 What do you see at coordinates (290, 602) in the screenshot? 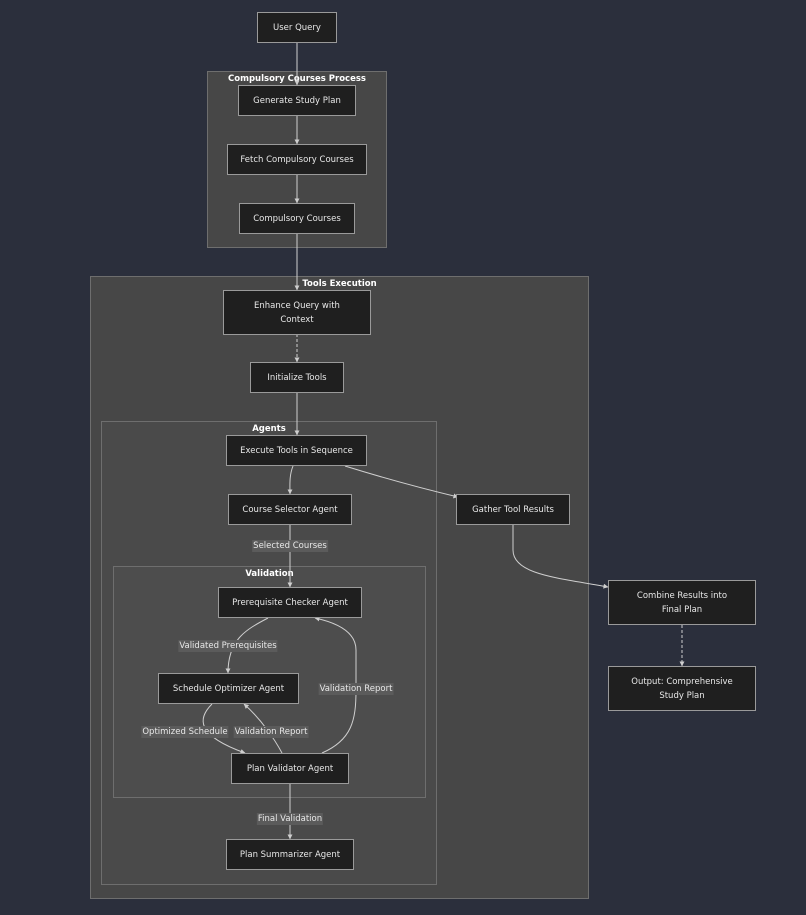
I see `node-prerequisite-checker-agent: Prerequisite Checker Agent` at bounding box center [290, 602].